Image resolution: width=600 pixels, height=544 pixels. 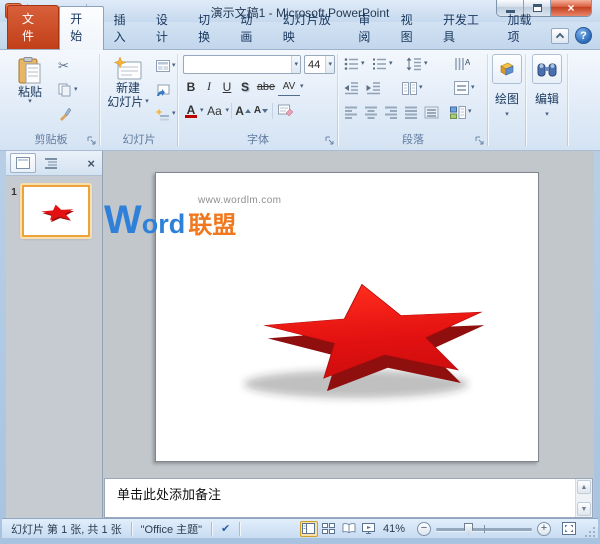 I want to click on shrink-font-button: A, so click(x=261, y=110).